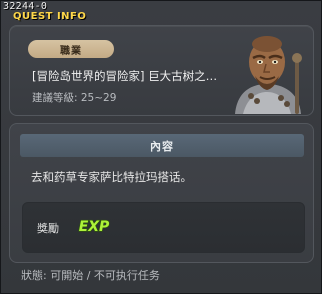  What do you see at coordinates (50, 16) in the screenshot?
I see `window-title: QUEST INFO` at bounding box center [50, 16].